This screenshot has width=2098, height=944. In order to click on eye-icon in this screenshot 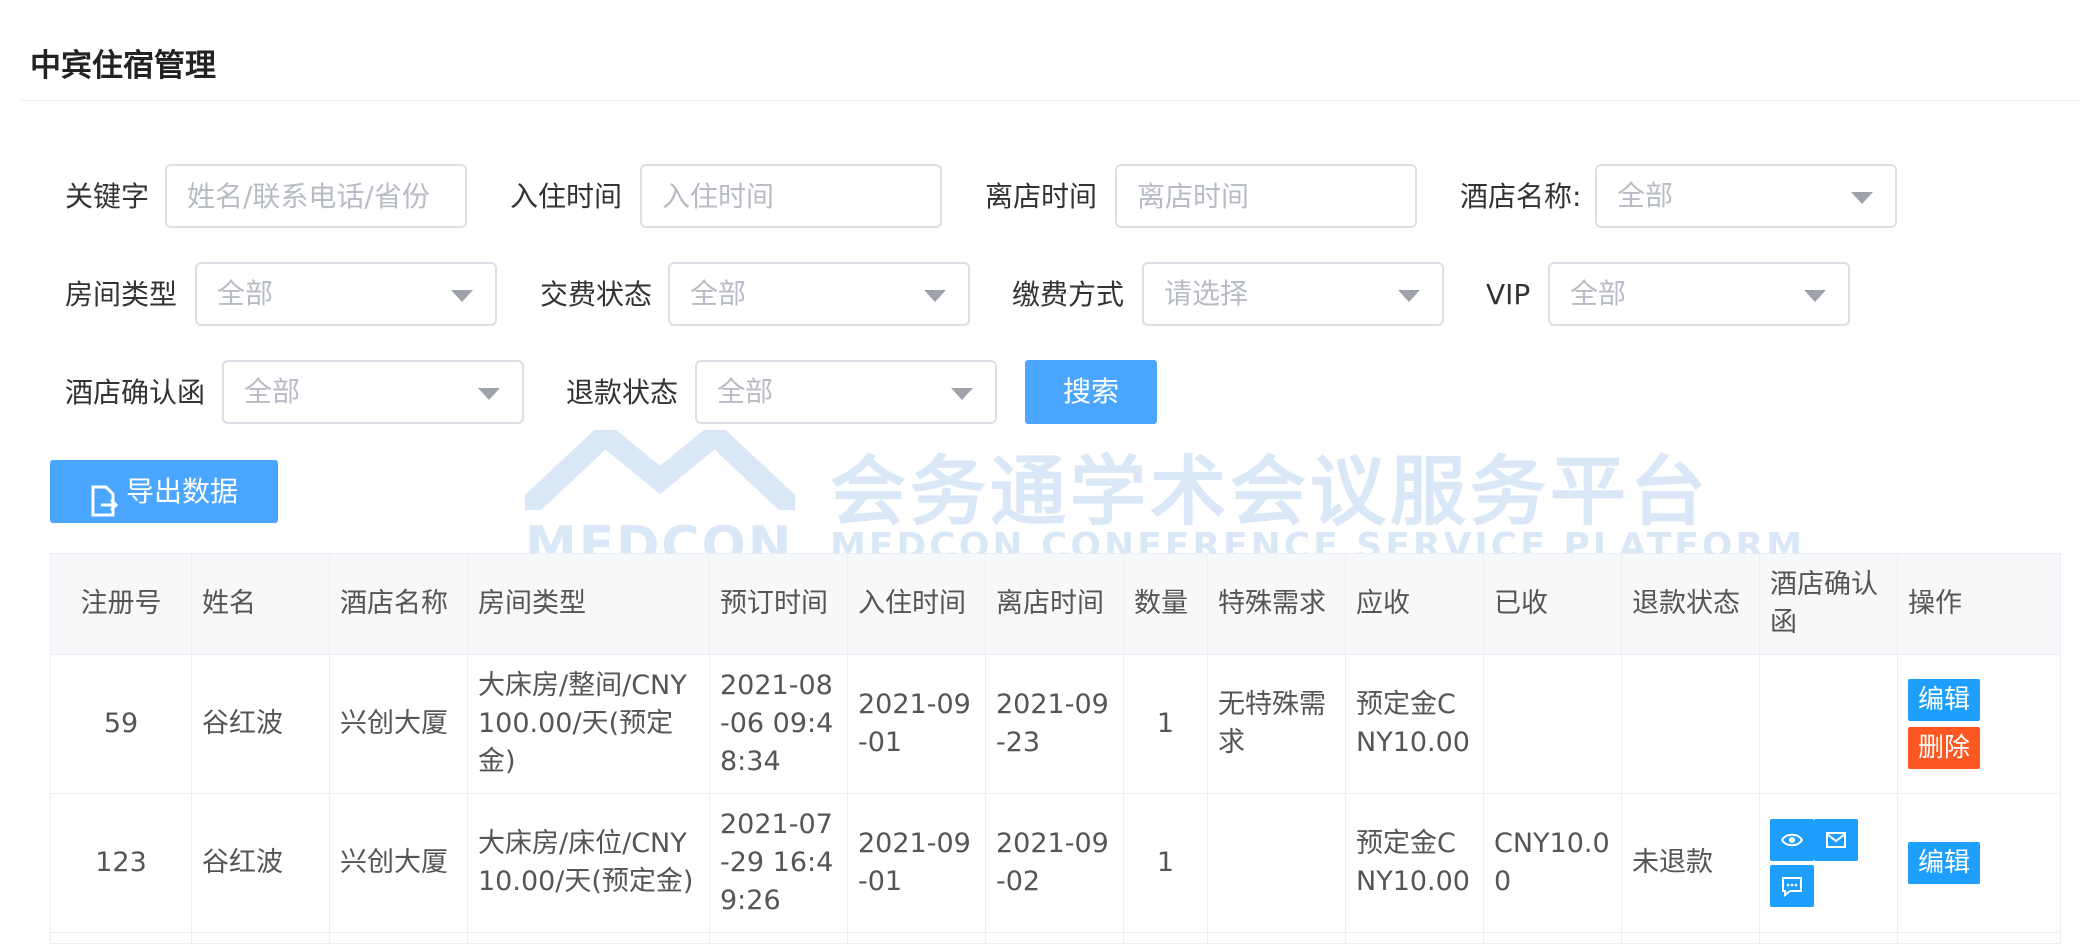, I will do `click(1792, 840)`.